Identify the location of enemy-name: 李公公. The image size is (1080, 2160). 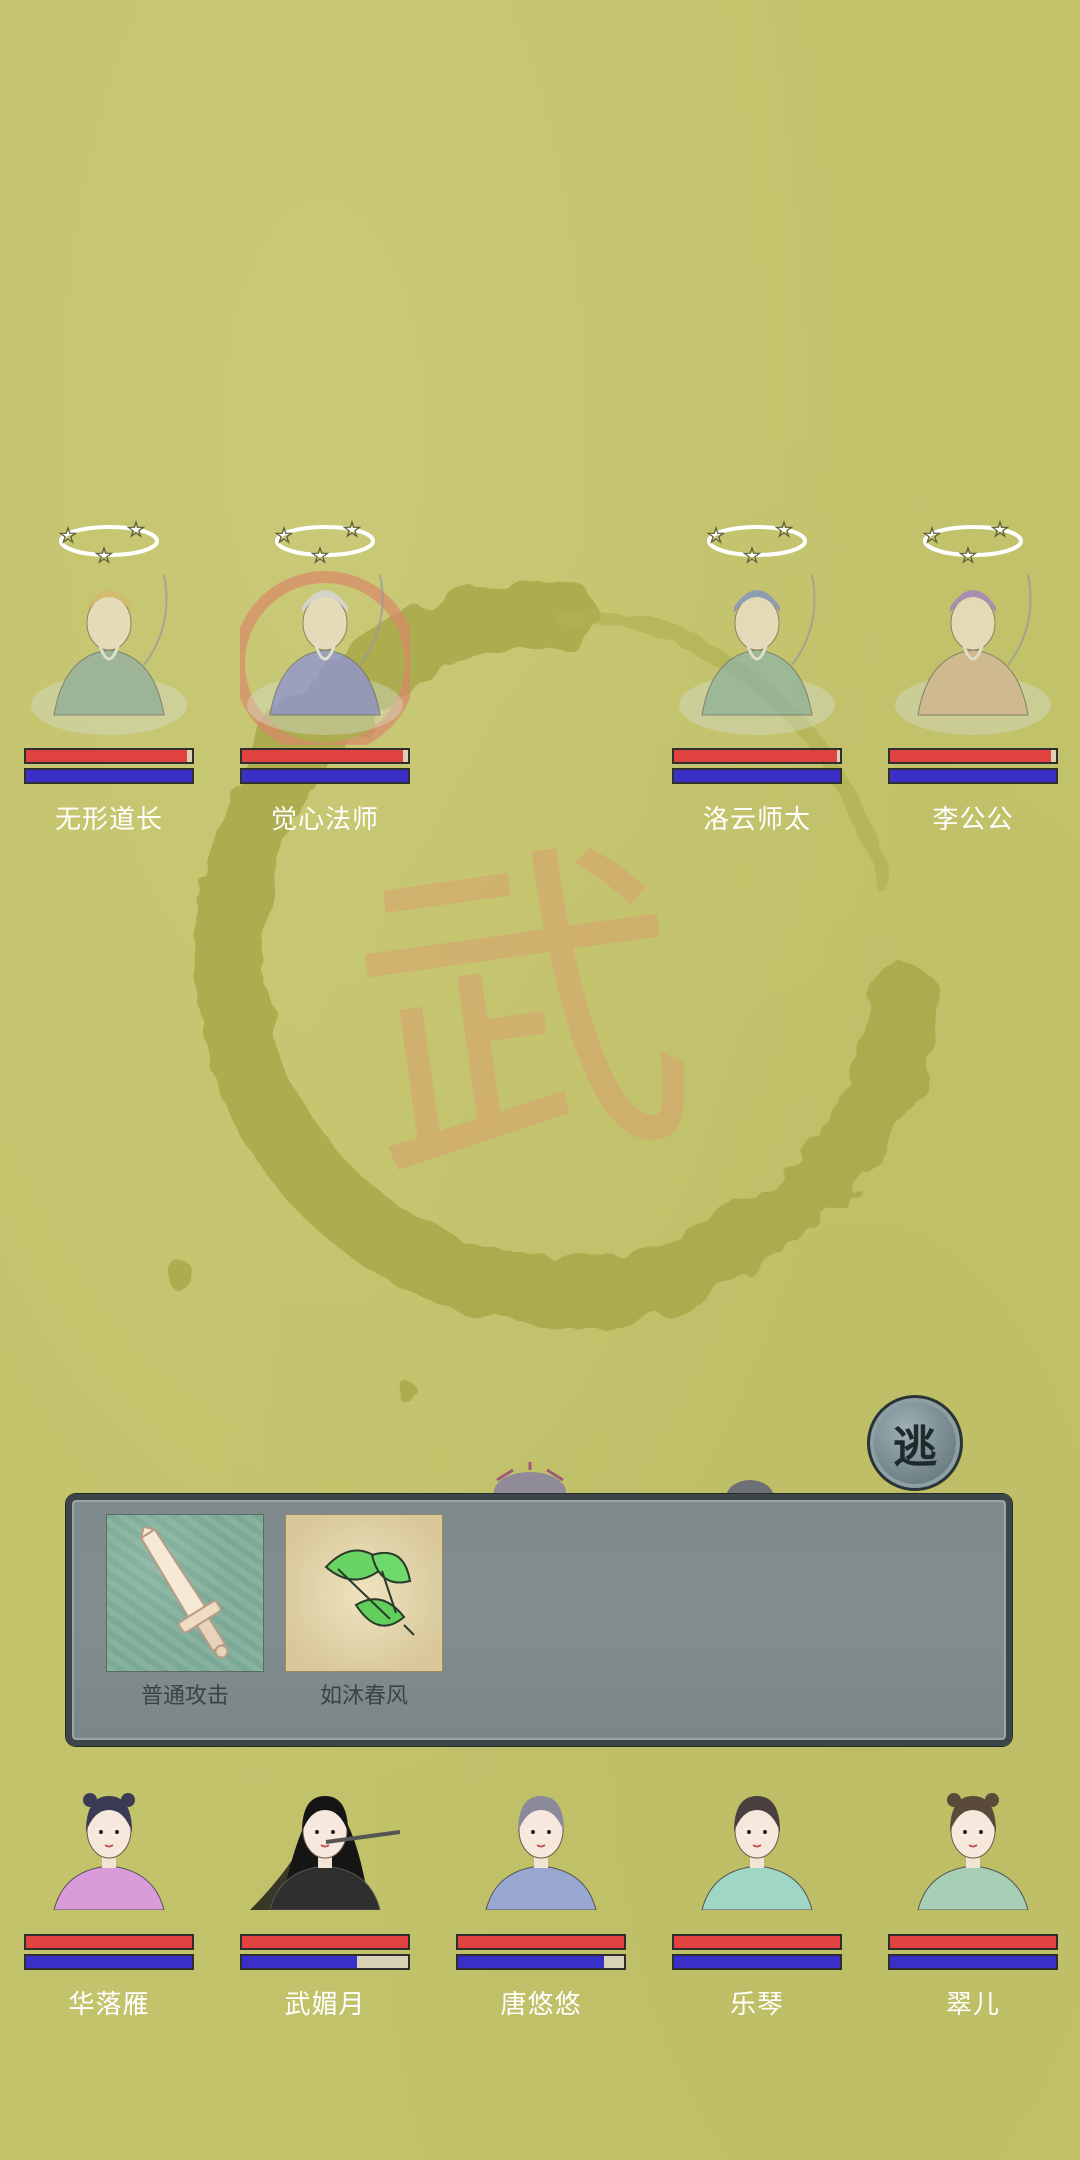
(973, 820).